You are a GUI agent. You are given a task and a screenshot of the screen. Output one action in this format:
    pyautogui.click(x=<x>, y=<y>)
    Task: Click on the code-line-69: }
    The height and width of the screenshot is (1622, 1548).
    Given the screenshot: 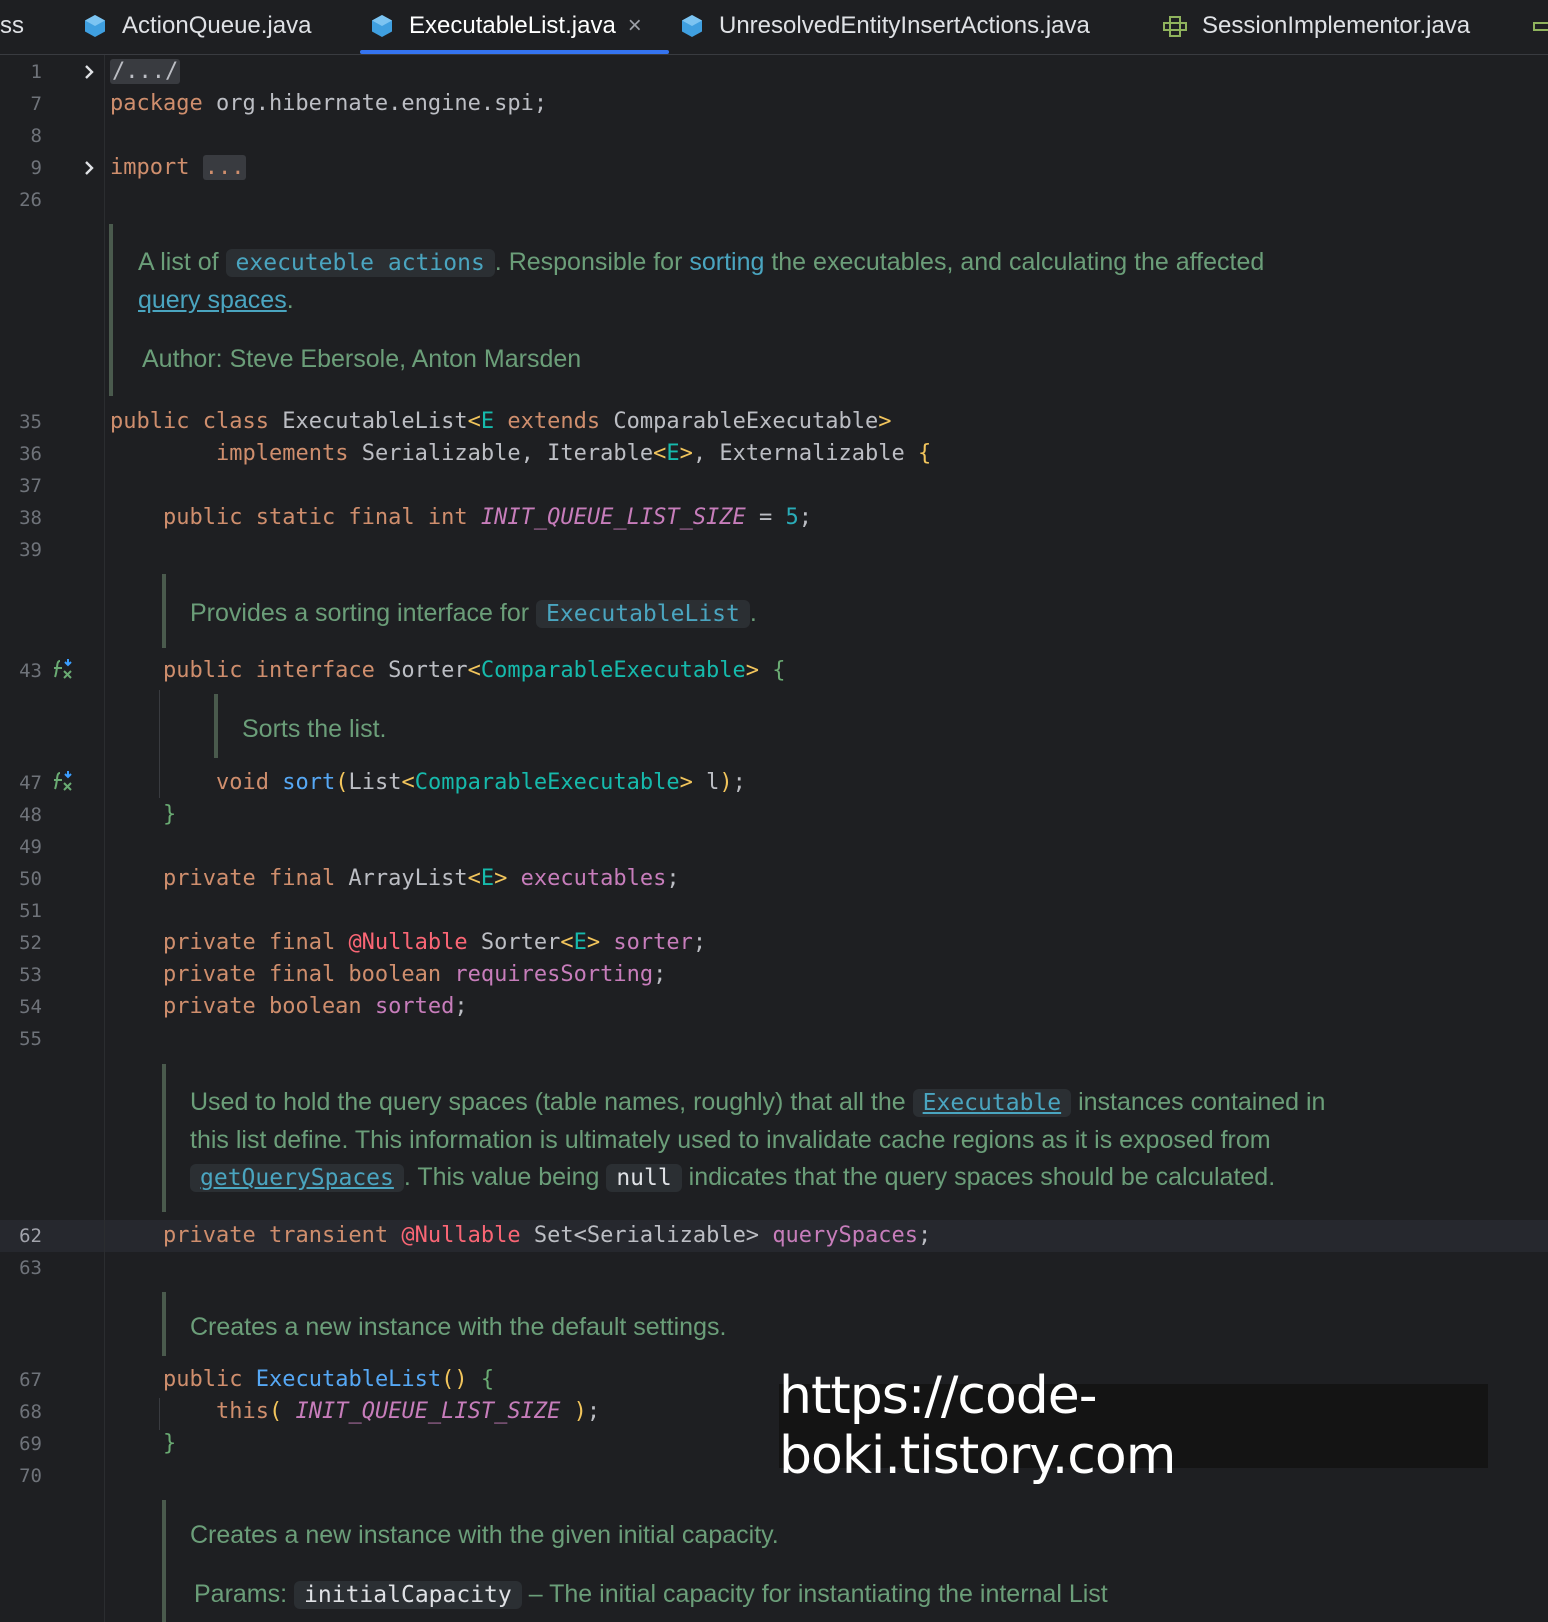 What is the action you would take?
    pyautogui.click(x=169, y=1444)
    